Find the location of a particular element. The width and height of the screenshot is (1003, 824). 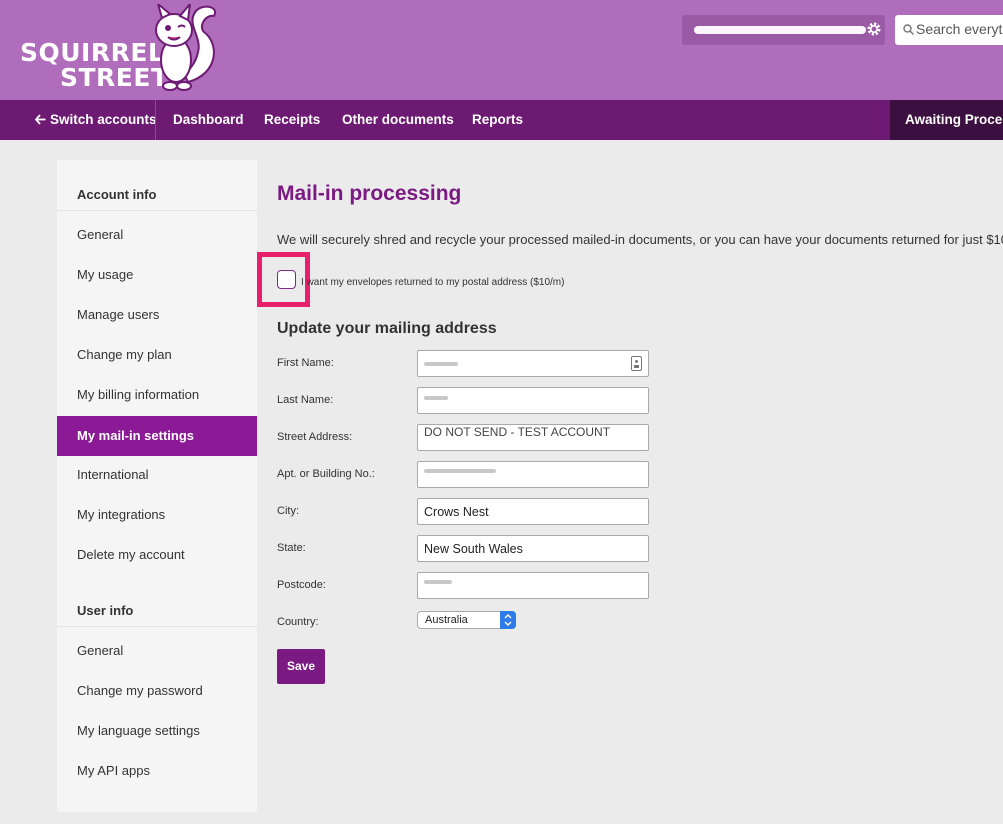

last-name-label: Last Name: is located at coordinates (305, 400).